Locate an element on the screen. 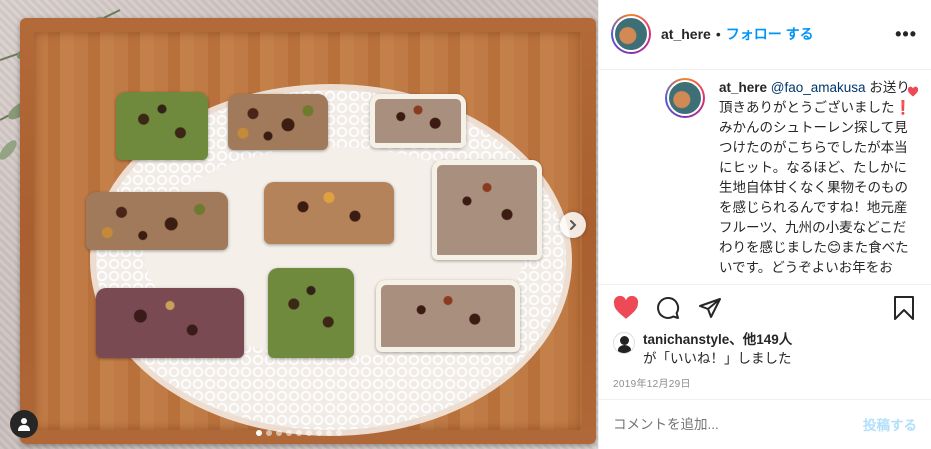 The image size is (931, 449). action-bar is located at coordinates (765, 307).